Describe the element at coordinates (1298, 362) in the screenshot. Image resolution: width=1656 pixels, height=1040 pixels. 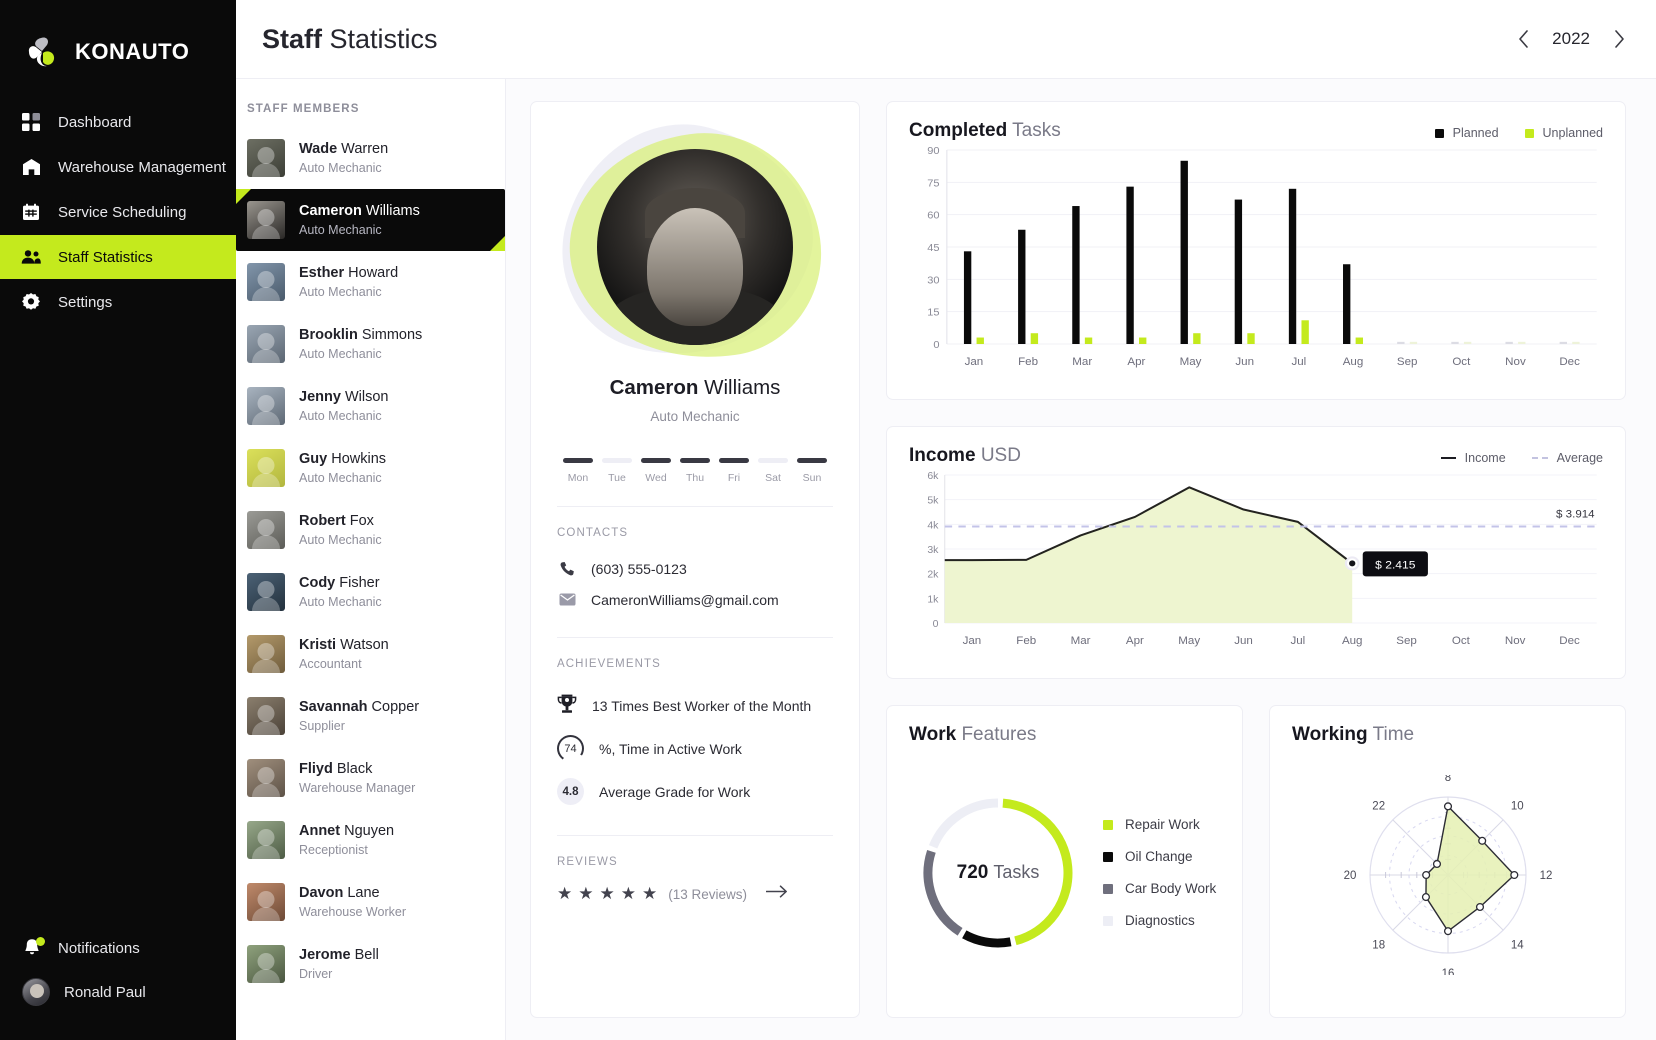
I see `svg-text: Jul` at that location.